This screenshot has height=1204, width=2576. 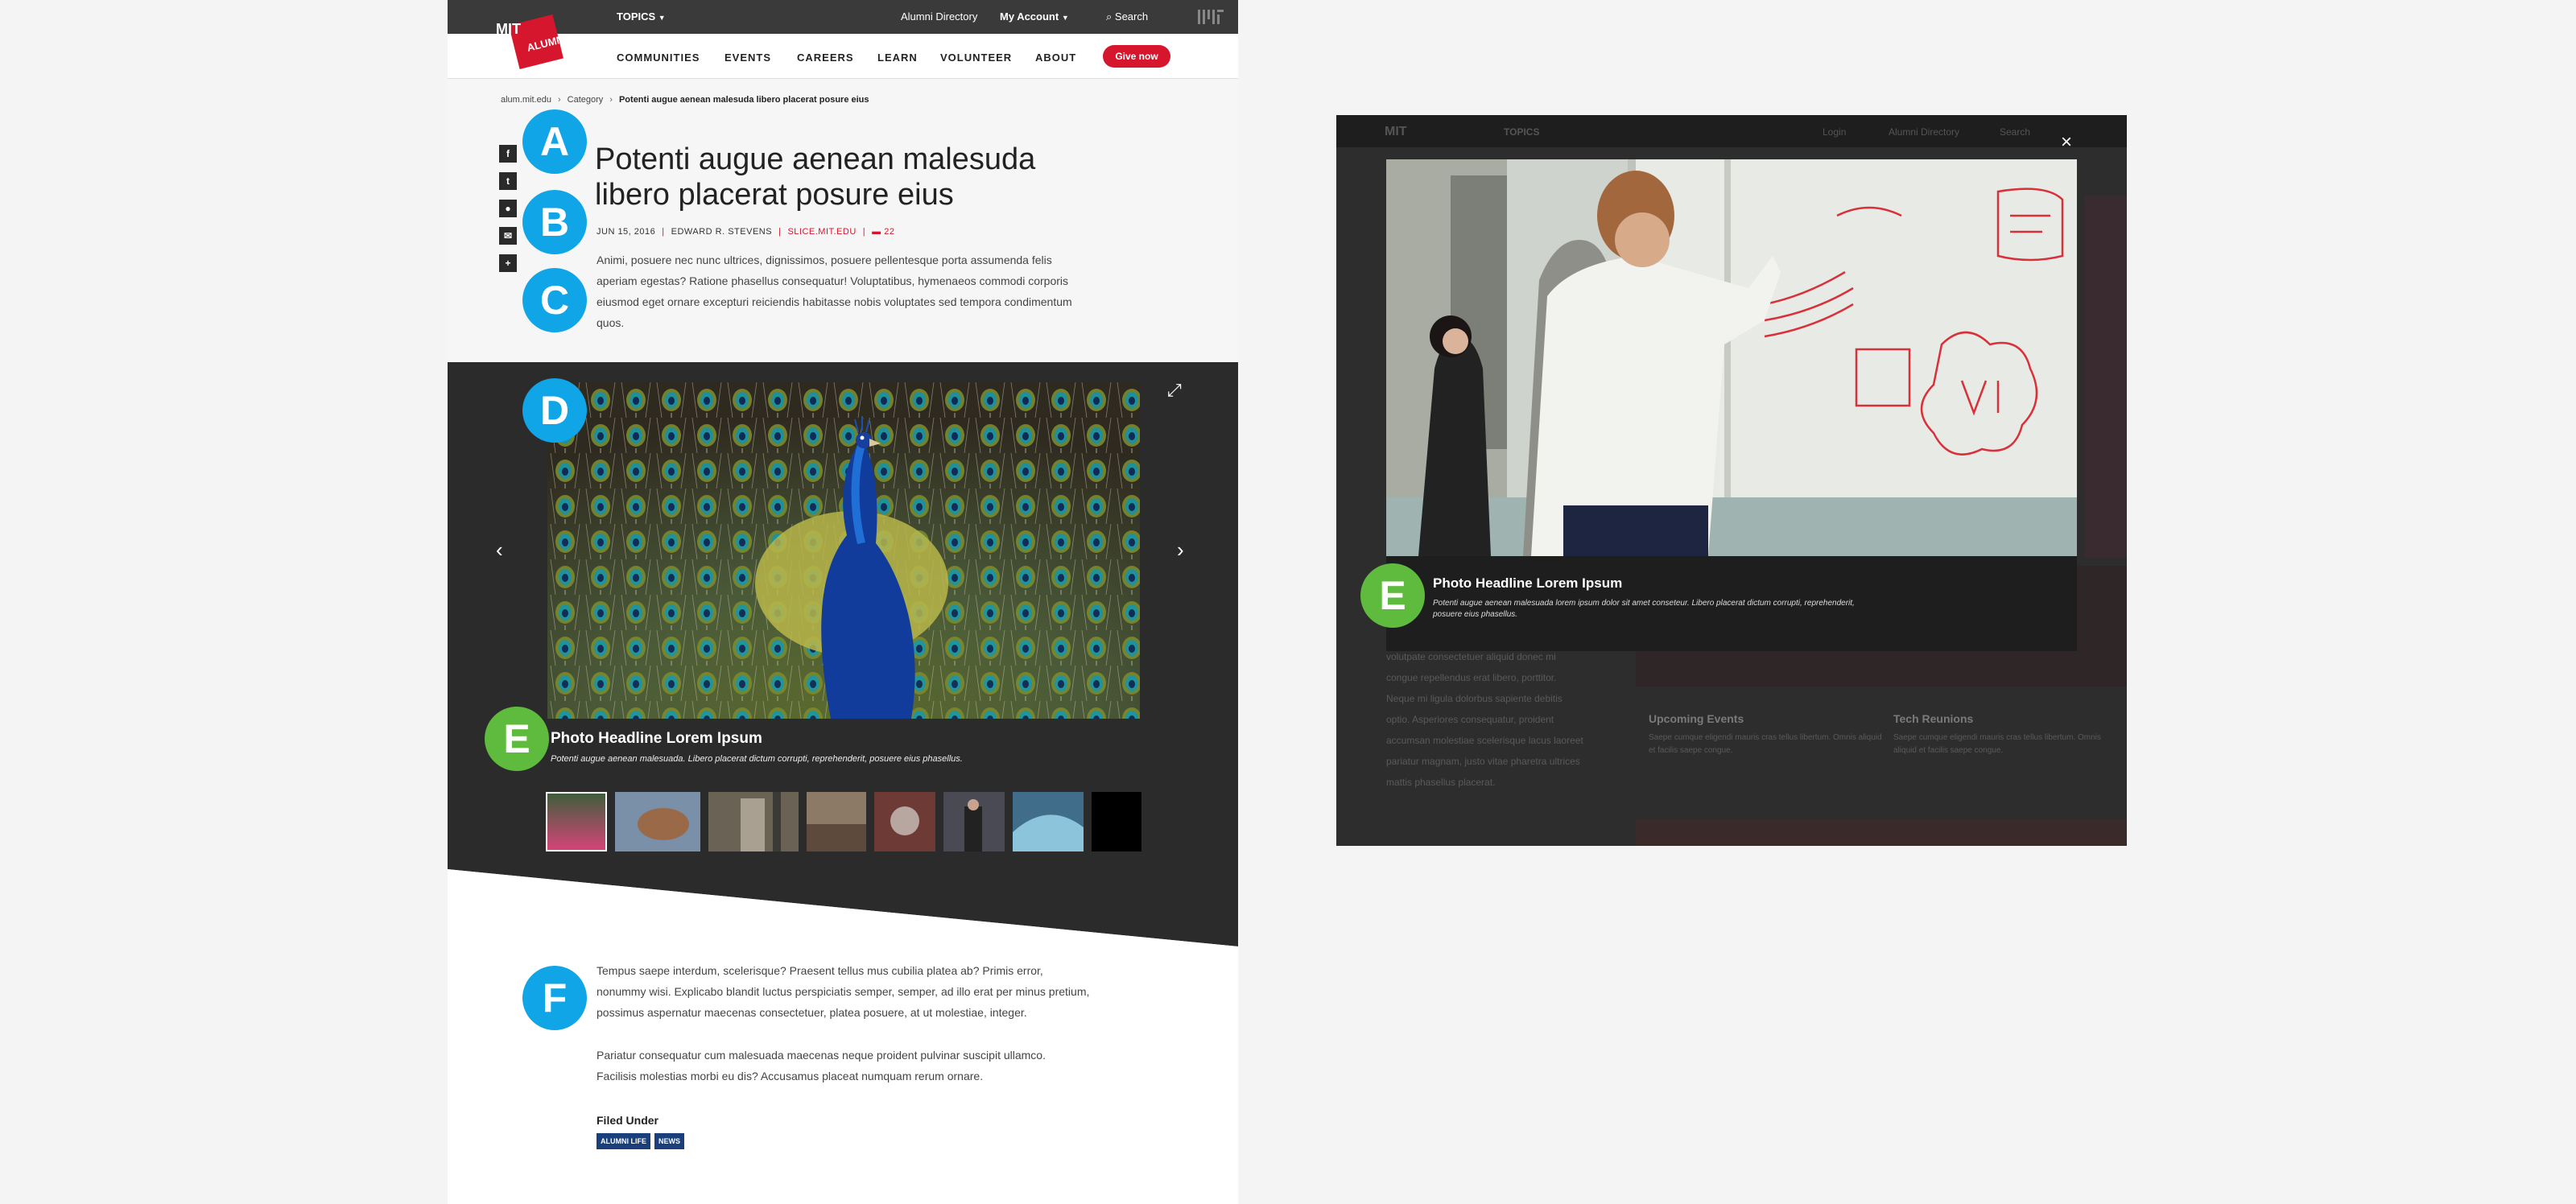 What do you see at coordinates (508, 236) in the screenshot?
I see `email-icon: ✉` at bounding box center [508, 236].